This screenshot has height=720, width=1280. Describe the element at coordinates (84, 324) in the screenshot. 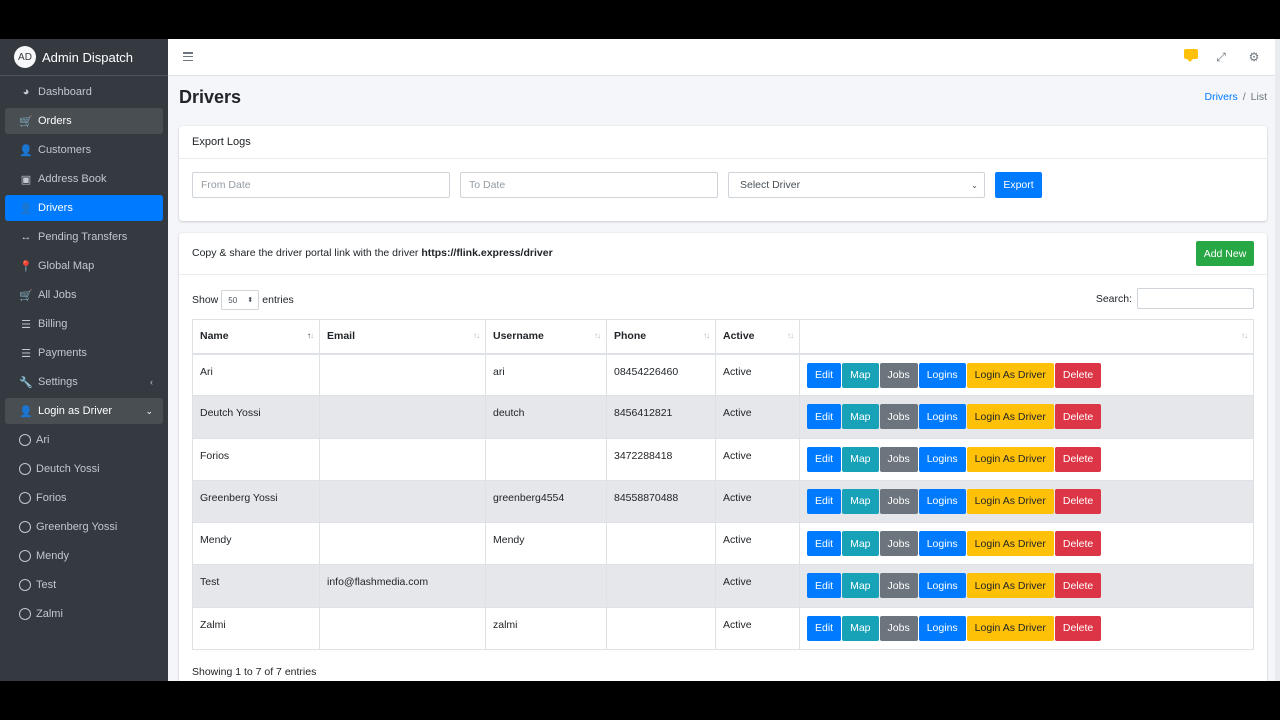

I see `sidebar-item-billing: ☰ Billing` at that location.